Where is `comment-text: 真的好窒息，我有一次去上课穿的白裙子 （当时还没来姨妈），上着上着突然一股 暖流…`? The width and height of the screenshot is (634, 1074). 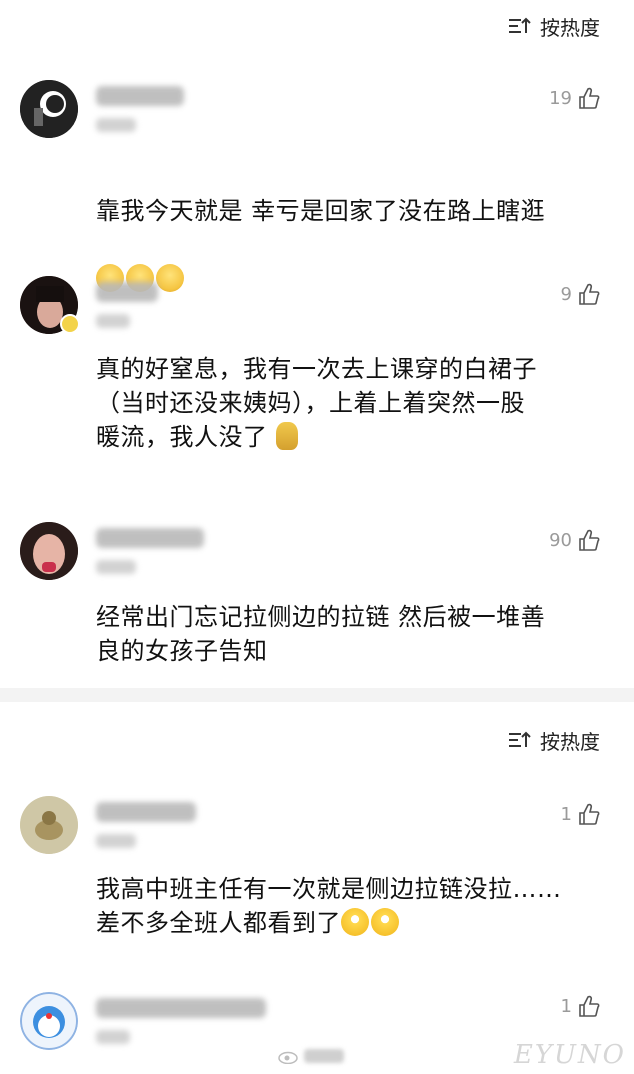 comment-text: 真的好窒息，我有一次去上课穿的白裙子 （当时还没来姨妈），上着上着突然一股 暖流… is located at coordinates (346, 403).